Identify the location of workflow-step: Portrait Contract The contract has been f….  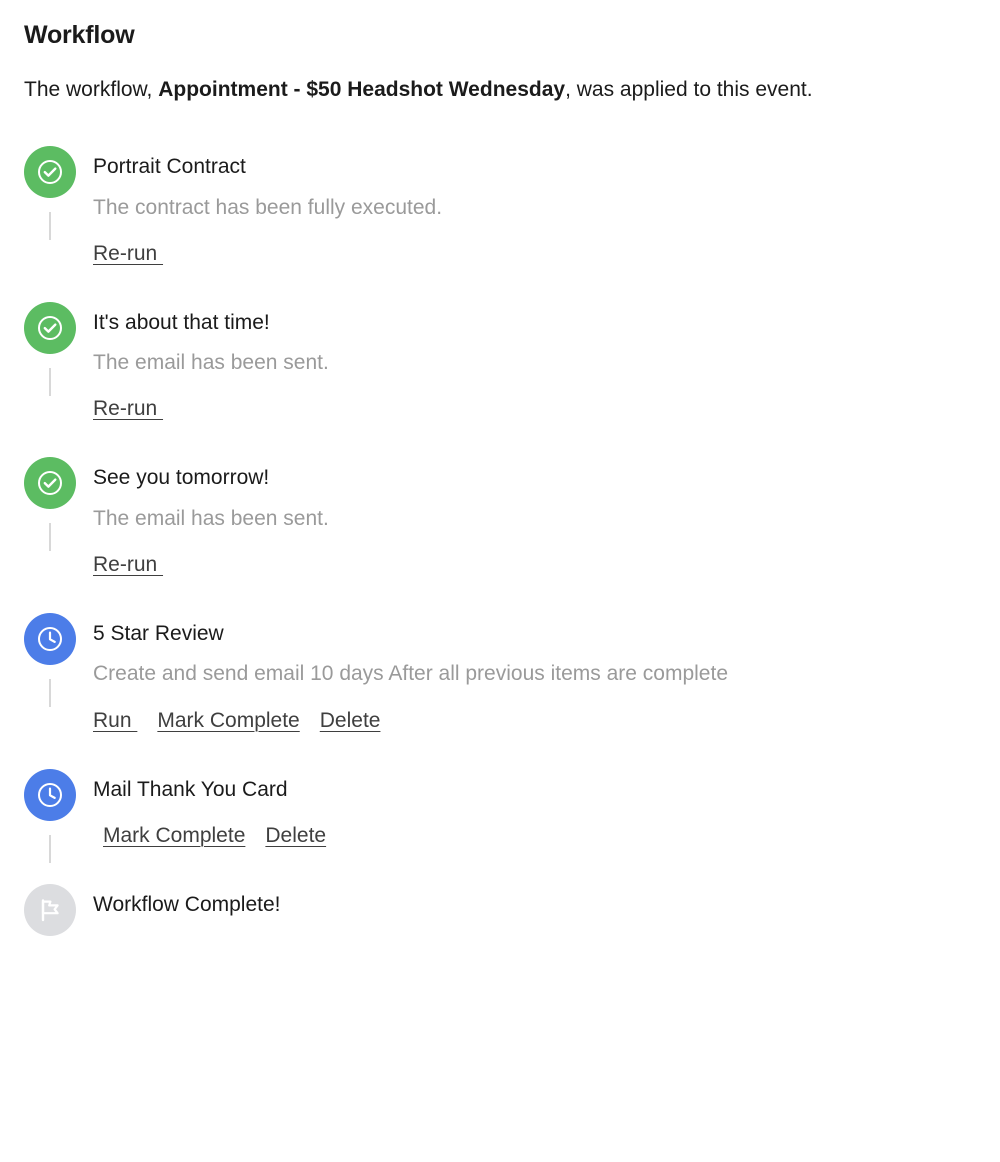
(500, 224).